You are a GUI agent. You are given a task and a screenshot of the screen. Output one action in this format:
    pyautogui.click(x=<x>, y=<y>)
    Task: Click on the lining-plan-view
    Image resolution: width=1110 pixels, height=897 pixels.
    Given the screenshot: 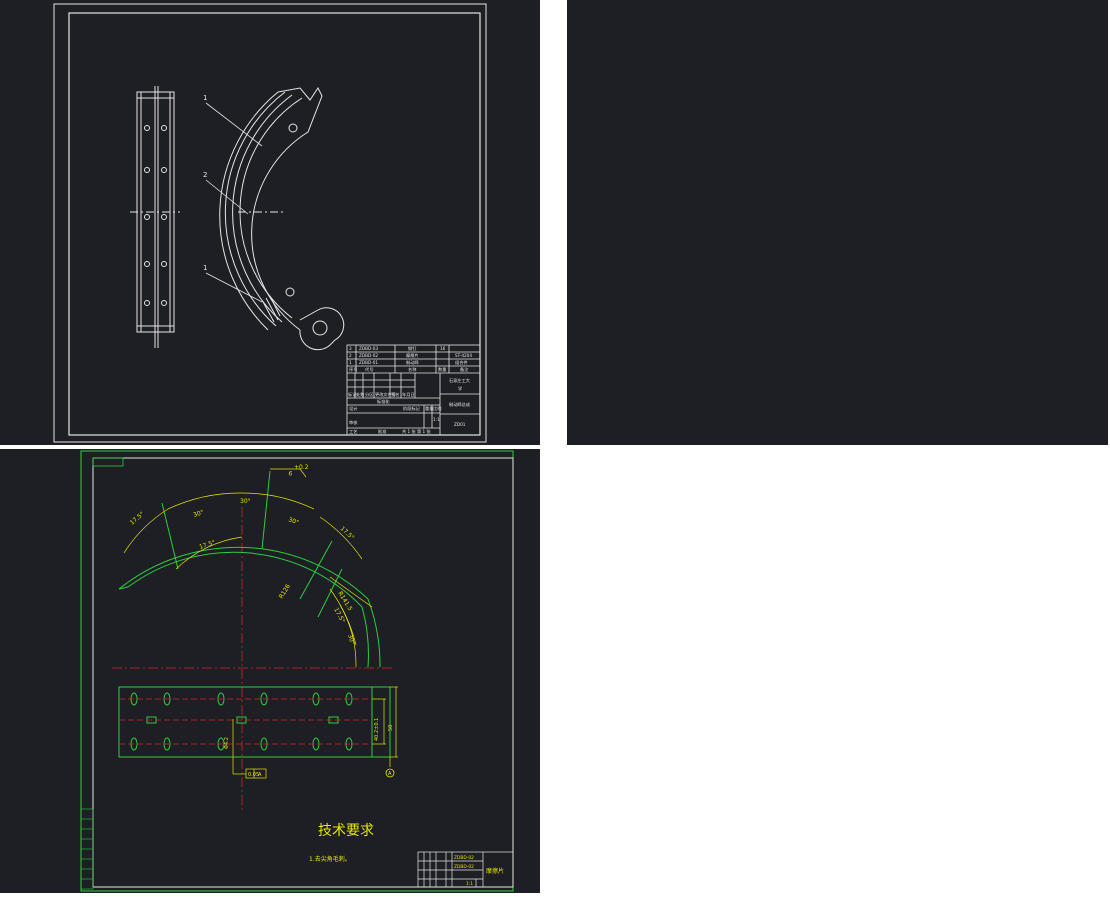 What is the action you would take?
    pyautogui.click(x=254, y=722)
    